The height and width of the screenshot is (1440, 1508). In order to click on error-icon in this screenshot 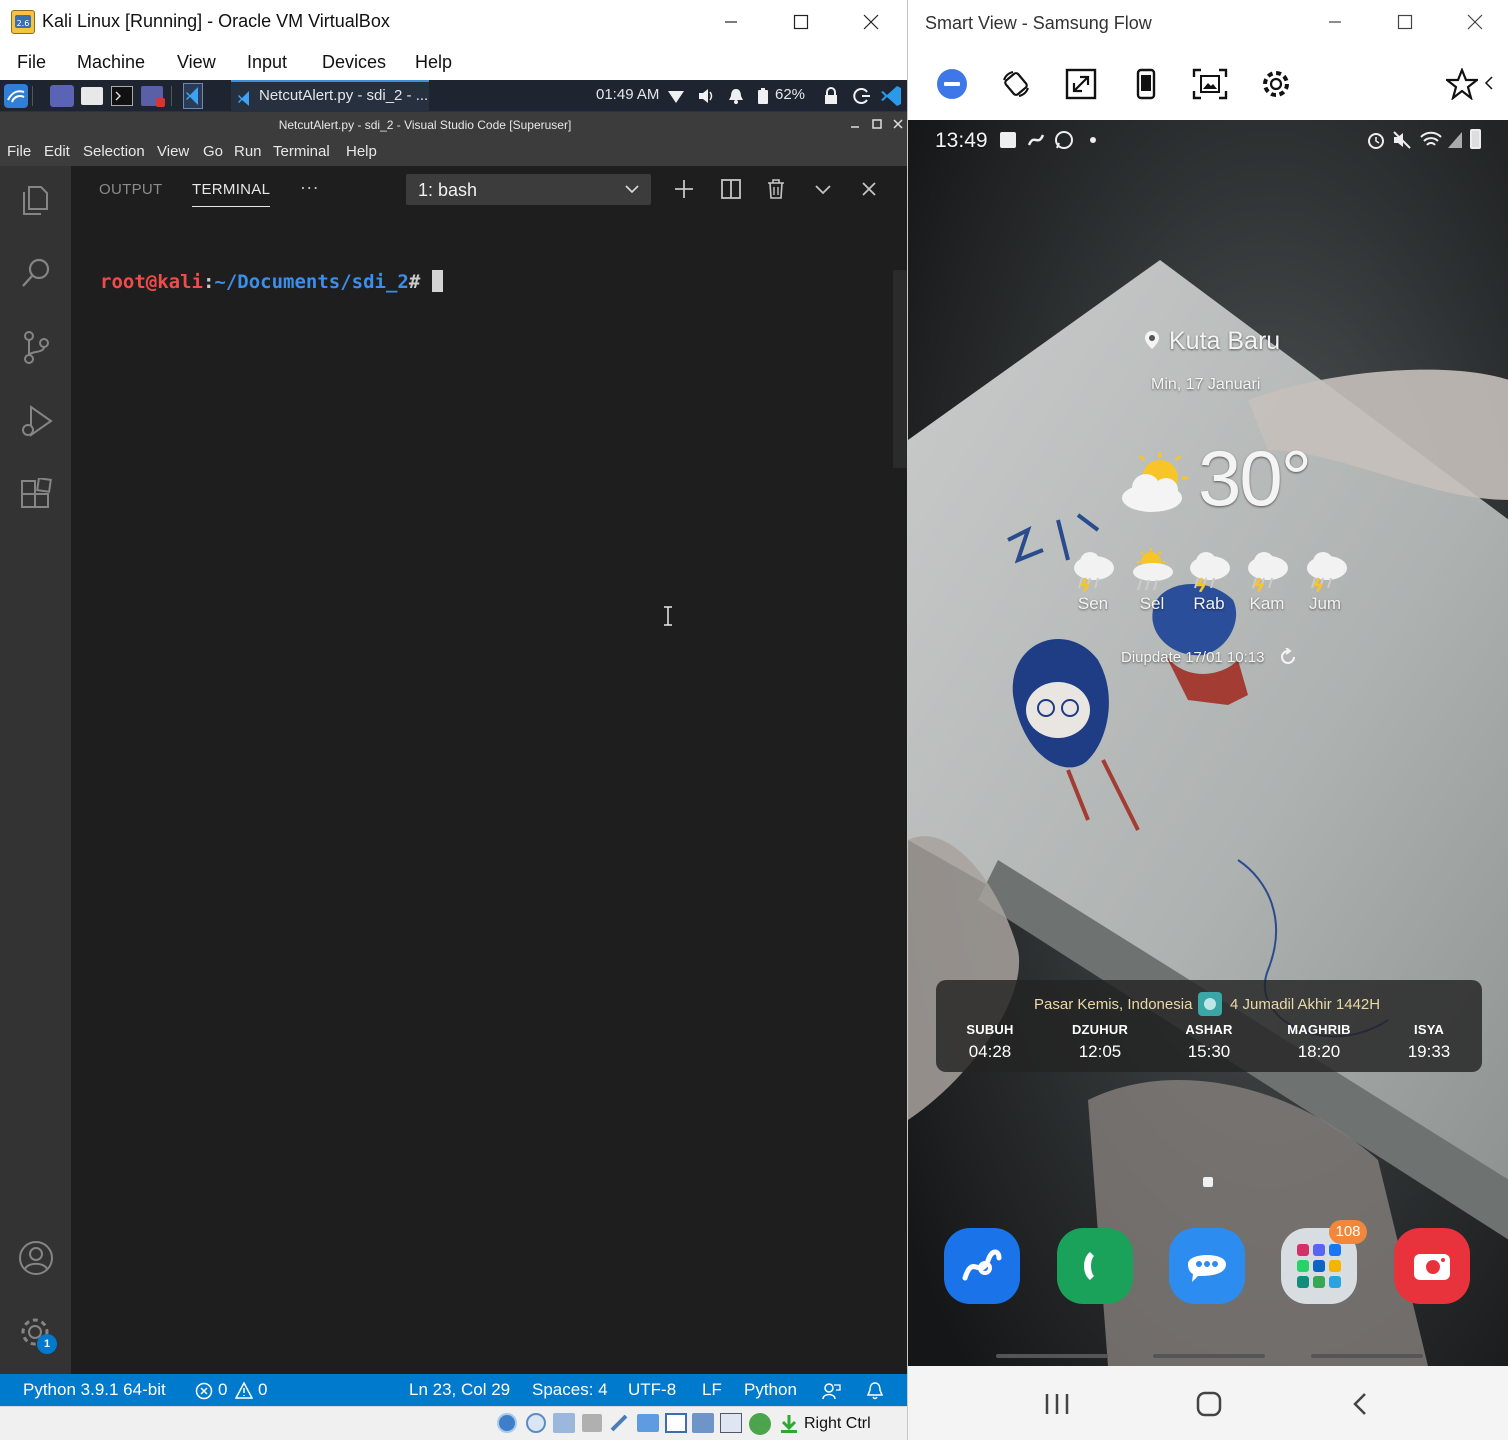, I will do `click(204, 1391)`.